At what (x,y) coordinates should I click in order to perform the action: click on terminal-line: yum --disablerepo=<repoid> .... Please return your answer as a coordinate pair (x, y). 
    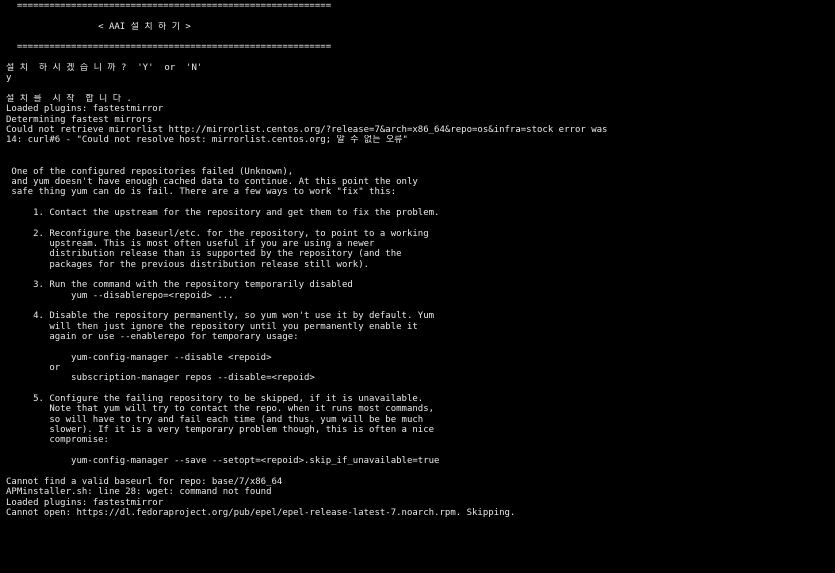
    Looking at the image, I should click on (120, 295).